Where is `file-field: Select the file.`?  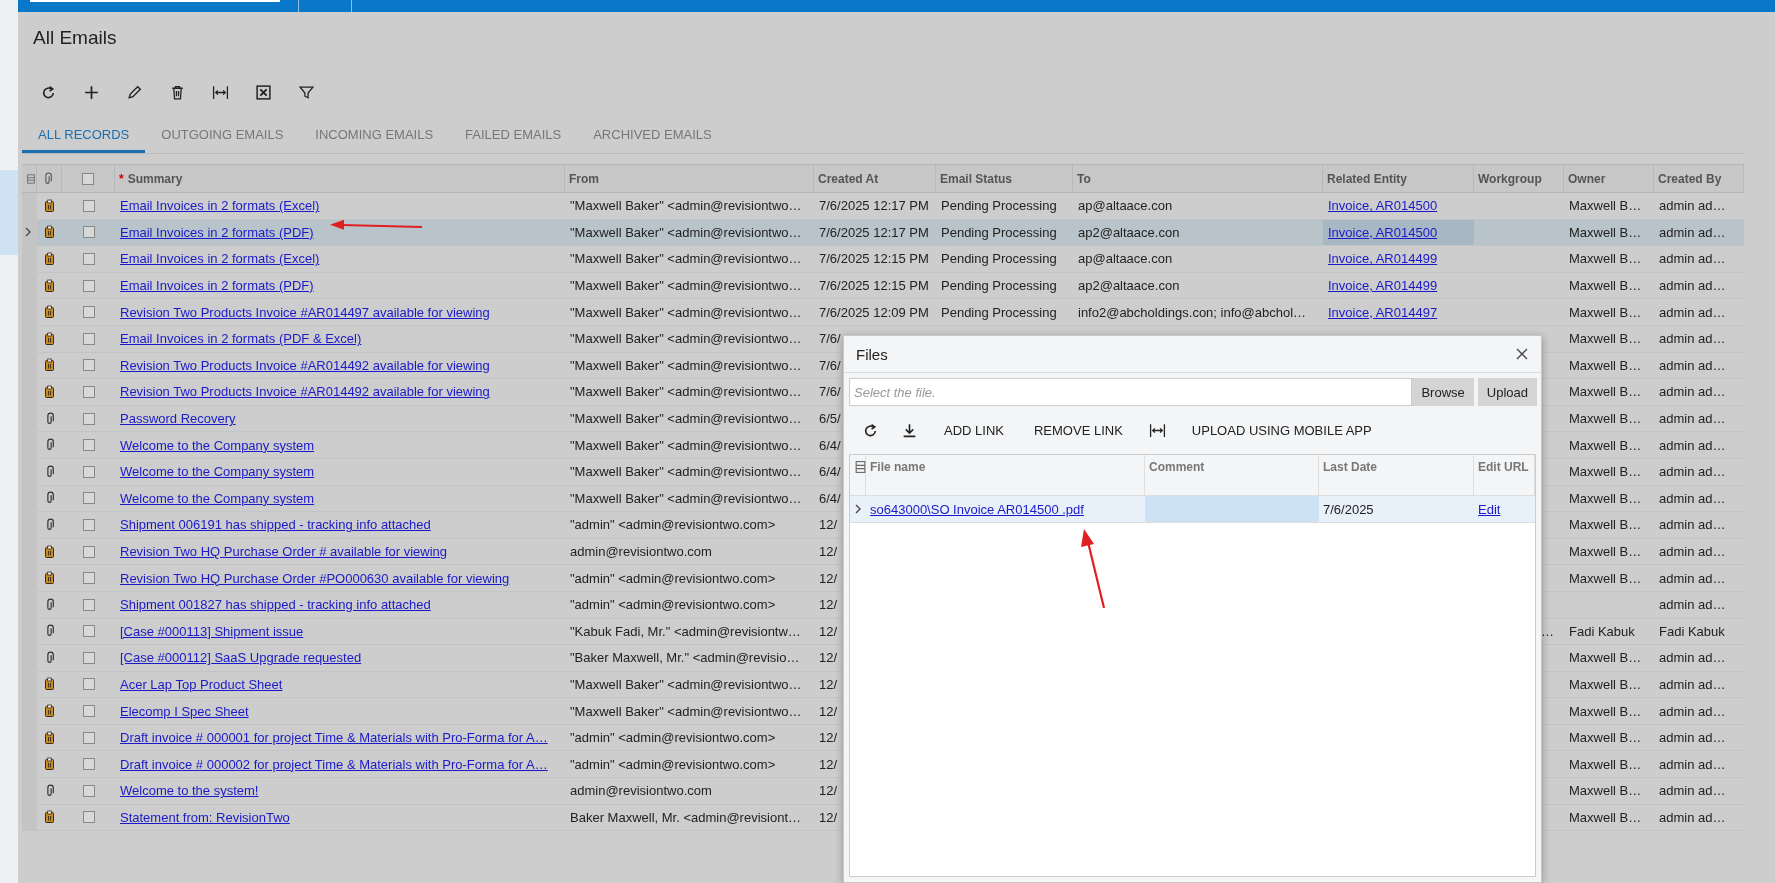
file-field: Select the file. is located at coordinates (1131, 392).